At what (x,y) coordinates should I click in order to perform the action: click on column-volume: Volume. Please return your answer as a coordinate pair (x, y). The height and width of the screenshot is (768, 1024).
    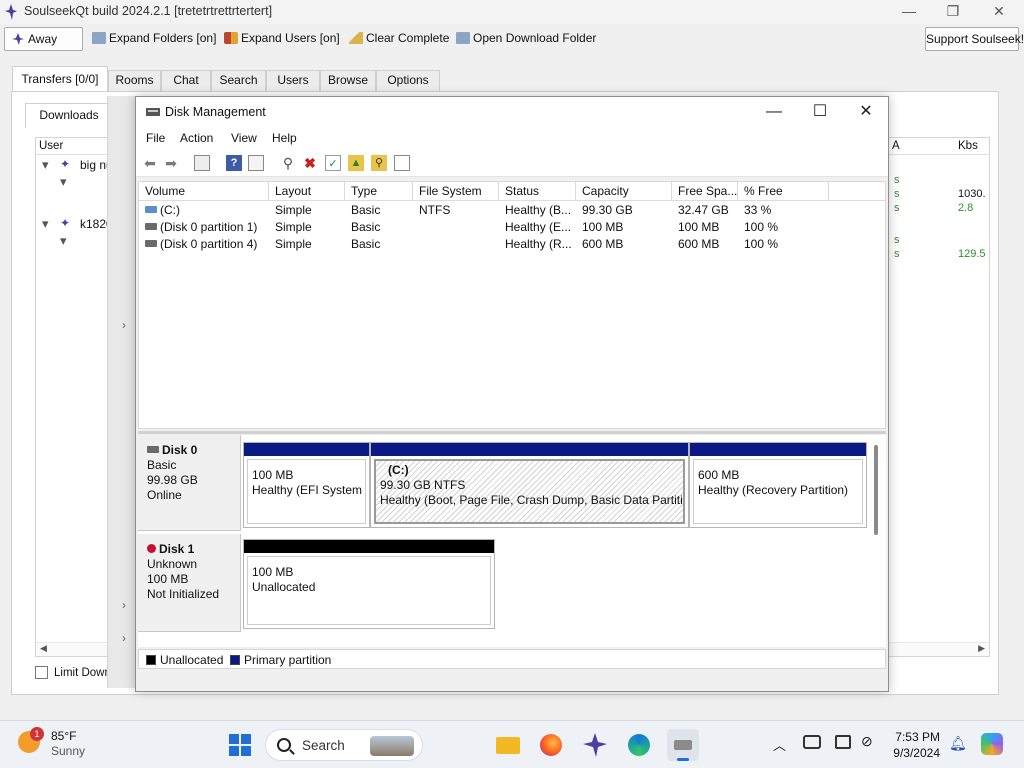
    Looking at the image, I should click on (204, 191).